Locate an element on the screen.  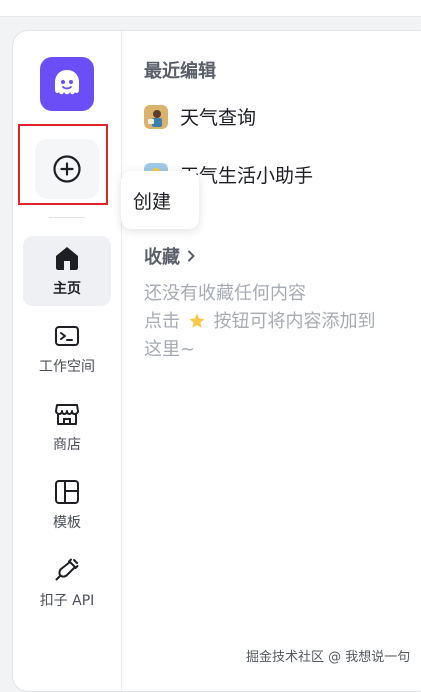
favorites-title-label: 收藏 is located at coordinates (162, 257).